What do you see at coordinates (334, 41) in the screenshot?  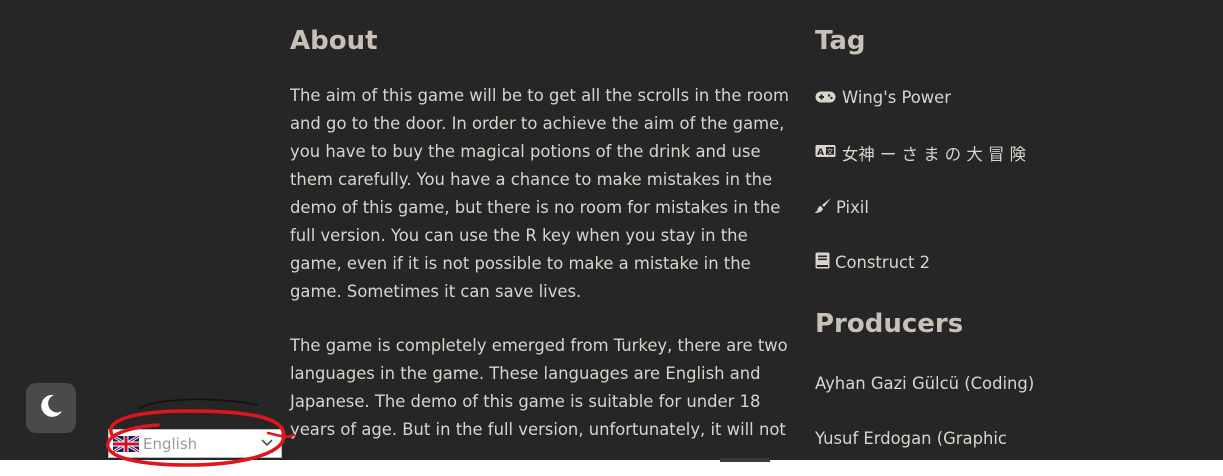 I see `about-heading: About` at bounding box center [334, 41].